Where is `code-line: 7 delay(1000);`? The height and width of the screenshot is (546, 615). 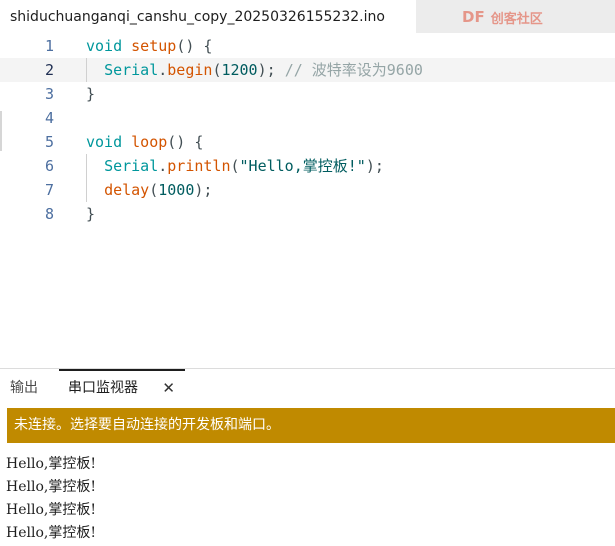 code-line: 7 delay(1000); is located at coordinates (307, 190).